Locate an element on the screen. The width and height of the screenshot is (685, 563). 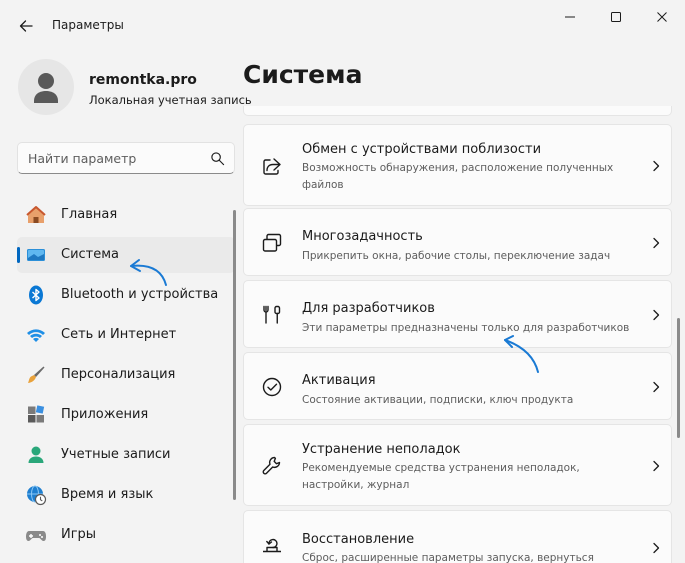
account-type: Локальная учетная запись is located at coordinates (170, 100).